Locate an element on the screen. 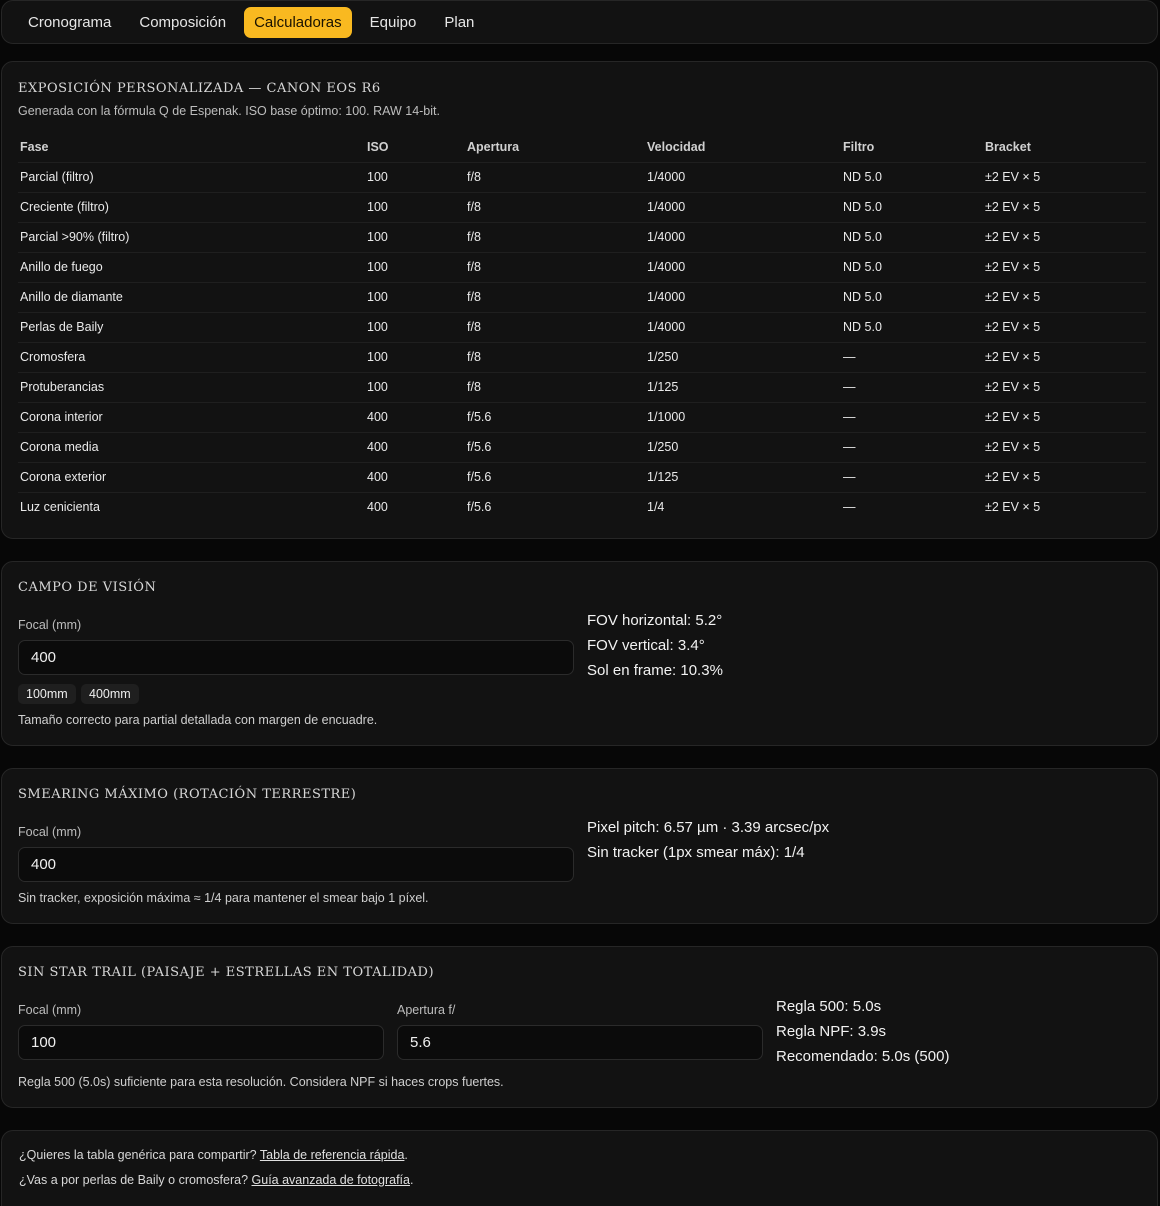 The width and height of the screenshot is (1160, 1206). chip-100mm: 100mm is located at coordinates (47, 694).